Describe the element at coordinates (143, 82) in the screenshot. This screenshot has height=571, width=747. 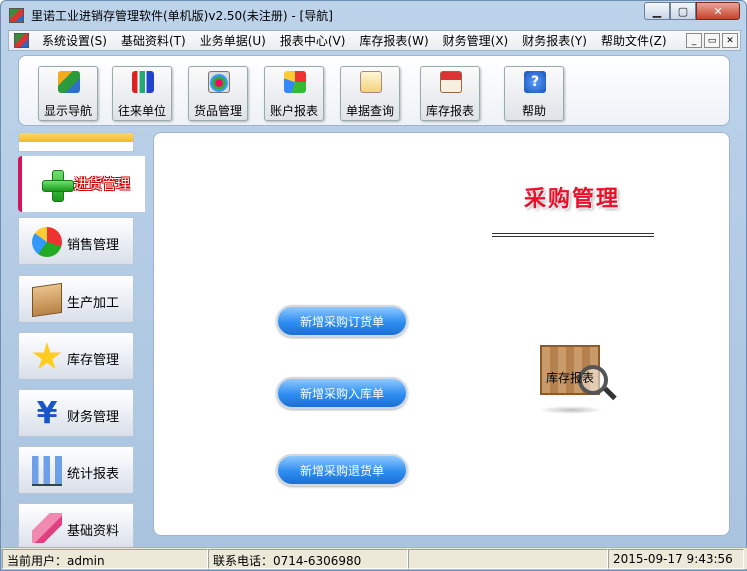
I see `contacts-icon` at that location.